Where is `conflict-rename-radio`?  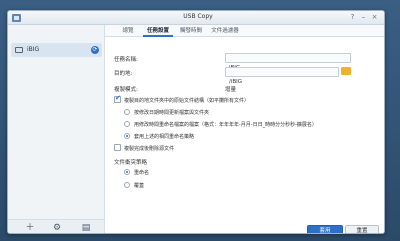 conflict-rename-radio is located at coordinates (127, 172).